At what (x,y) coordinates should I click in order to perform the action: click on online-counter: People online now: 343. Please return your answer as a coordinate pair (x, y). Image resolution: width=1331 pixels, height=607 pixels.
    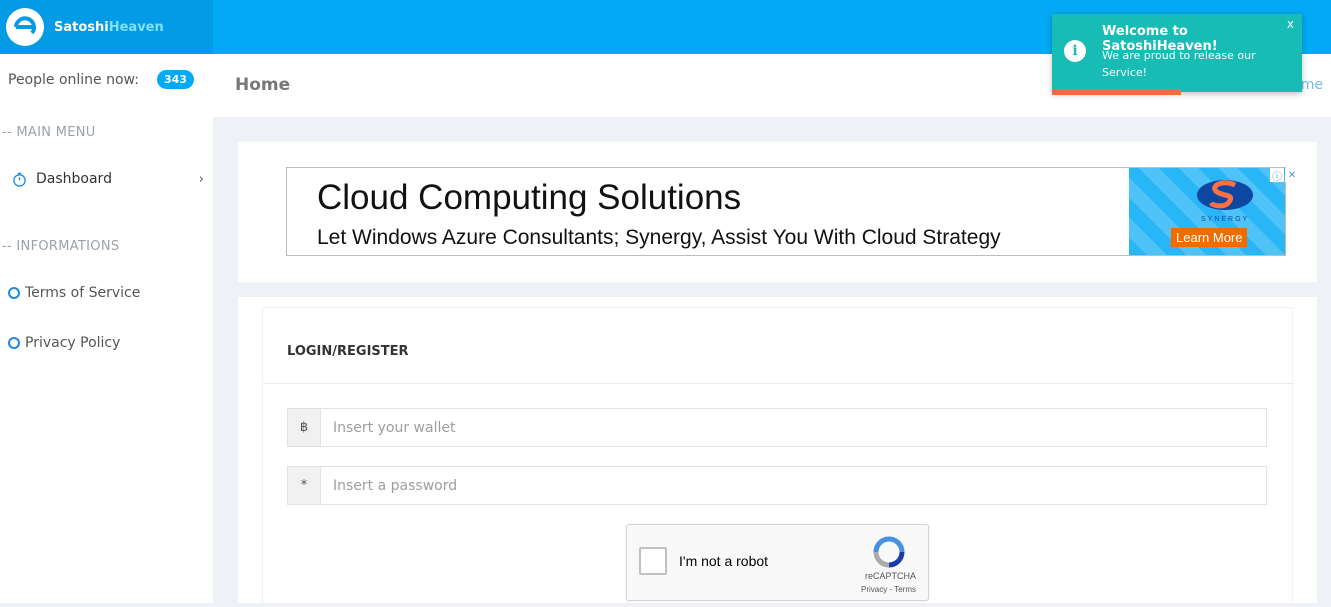
    Looking at the image, I should click on (101, 79).